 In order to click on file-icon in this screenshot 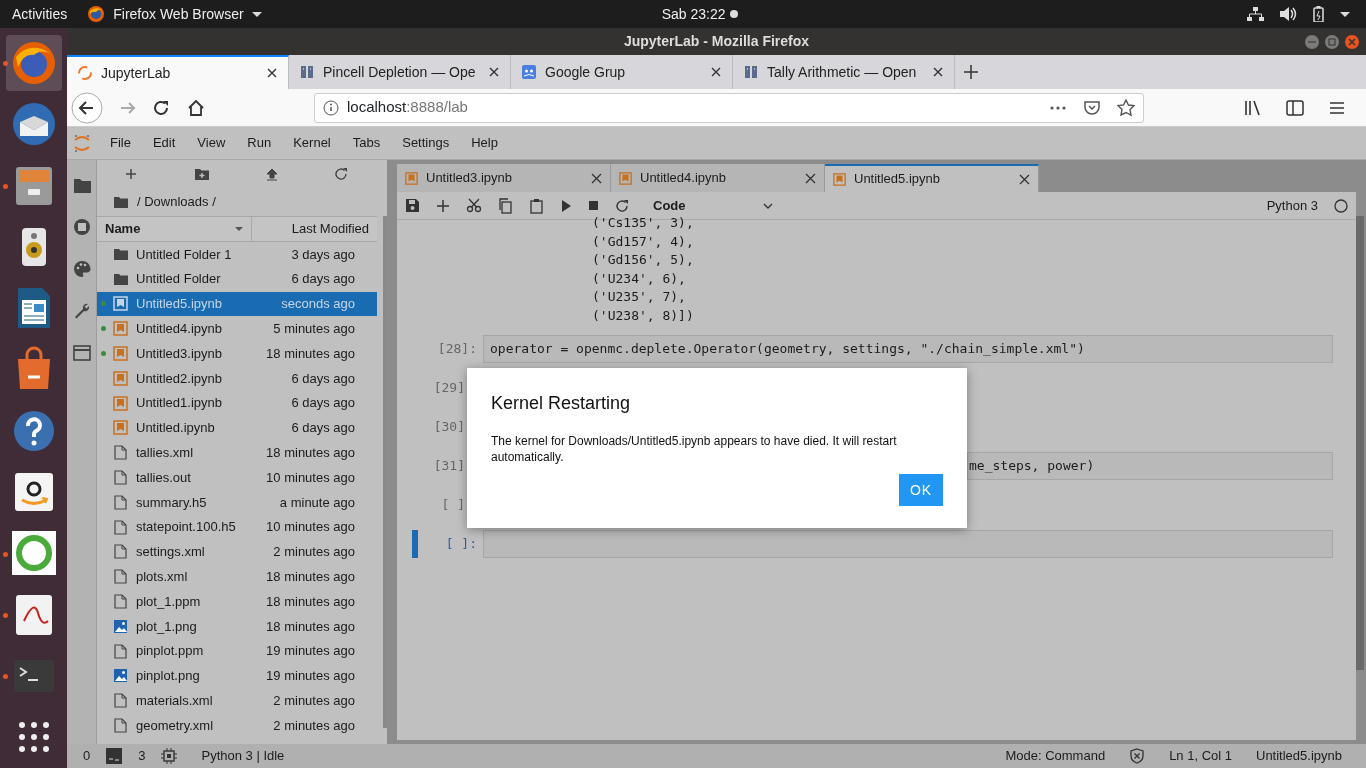, I will do `click(120, 552)`.